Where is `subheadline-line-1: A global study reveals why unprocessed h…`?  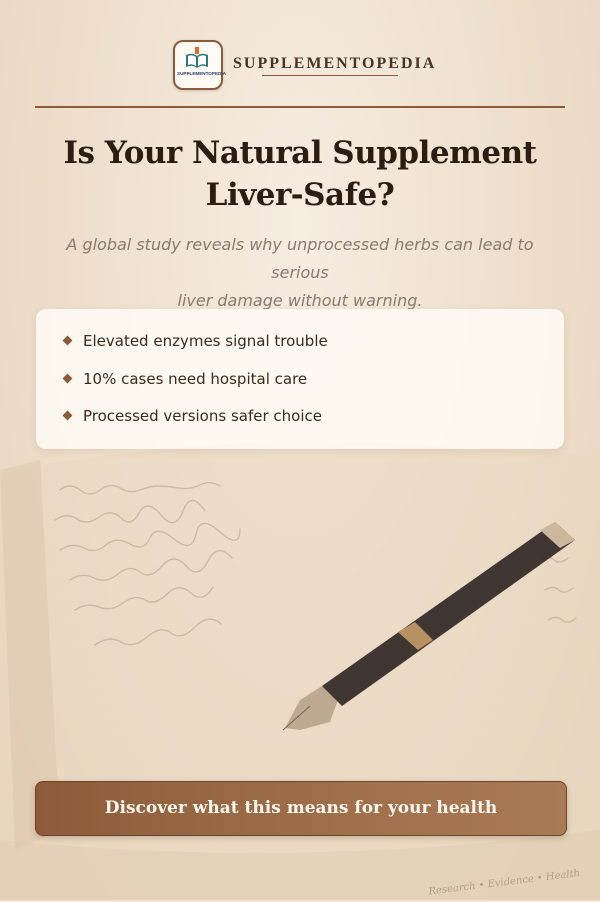
subheadline-line-1: A global study reveals why unprocessed h… is located at coordinates (300, 258).